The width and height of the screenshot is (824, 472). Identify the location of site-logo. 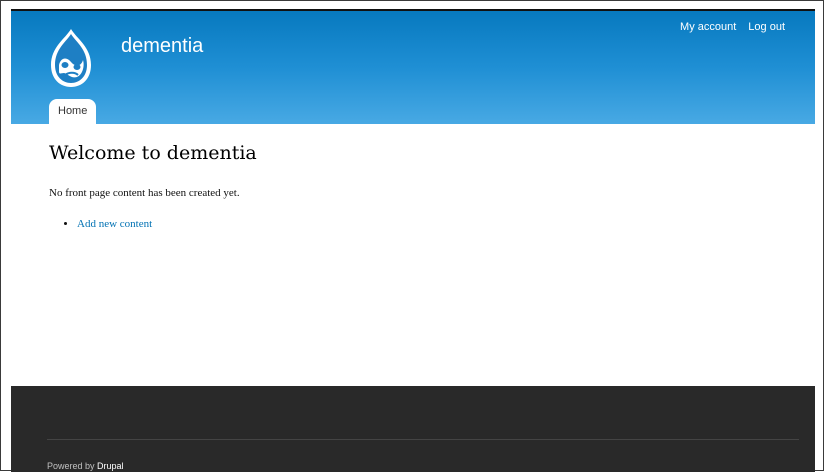
(71, 58).